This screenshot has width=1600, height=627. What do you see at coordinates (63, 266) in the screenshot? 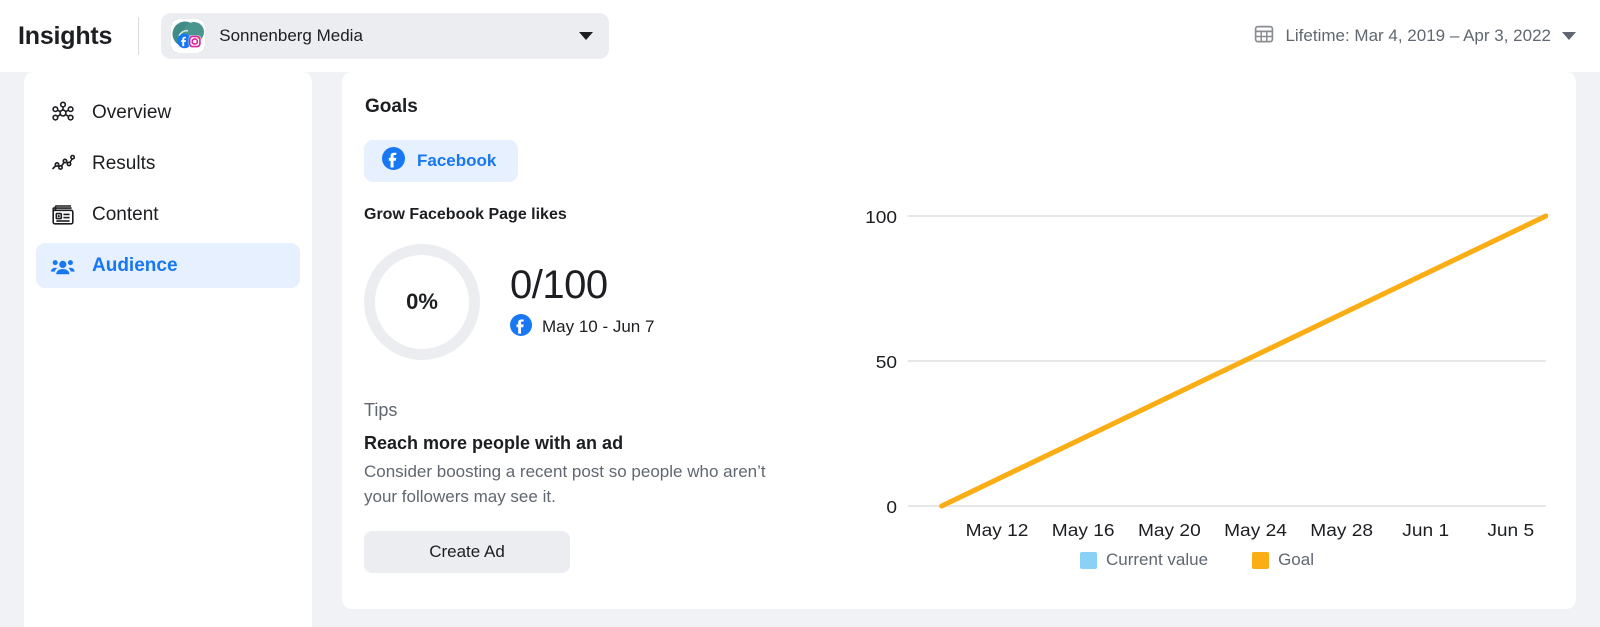
I see `audience-icon` at bounding box center [63, 266].